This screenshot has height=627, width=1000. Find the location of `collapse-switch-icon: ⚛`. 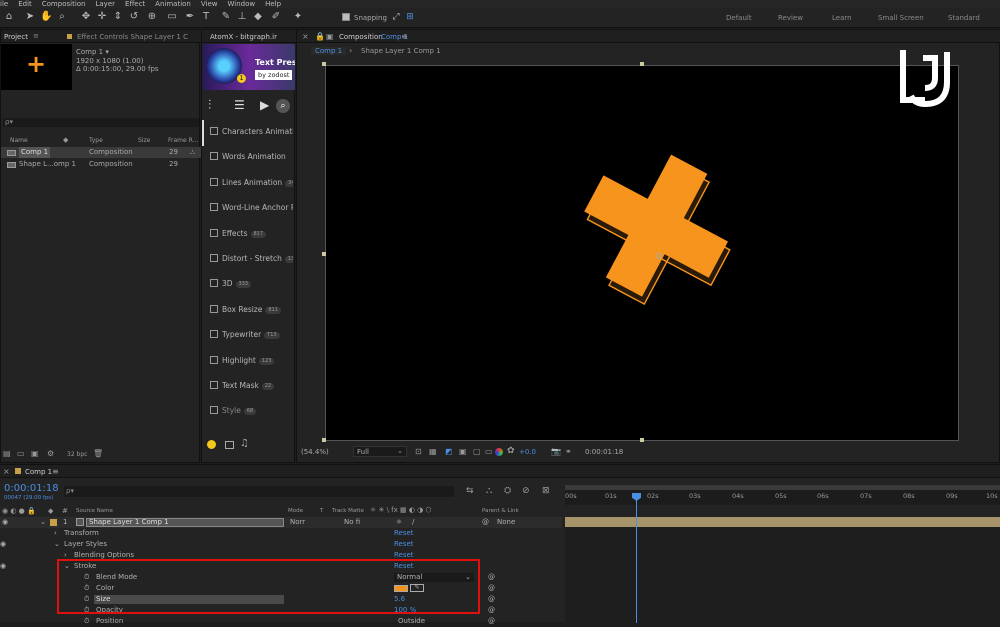

collapse-switch-icon: ⚛ is located at coordinates (399, 522).